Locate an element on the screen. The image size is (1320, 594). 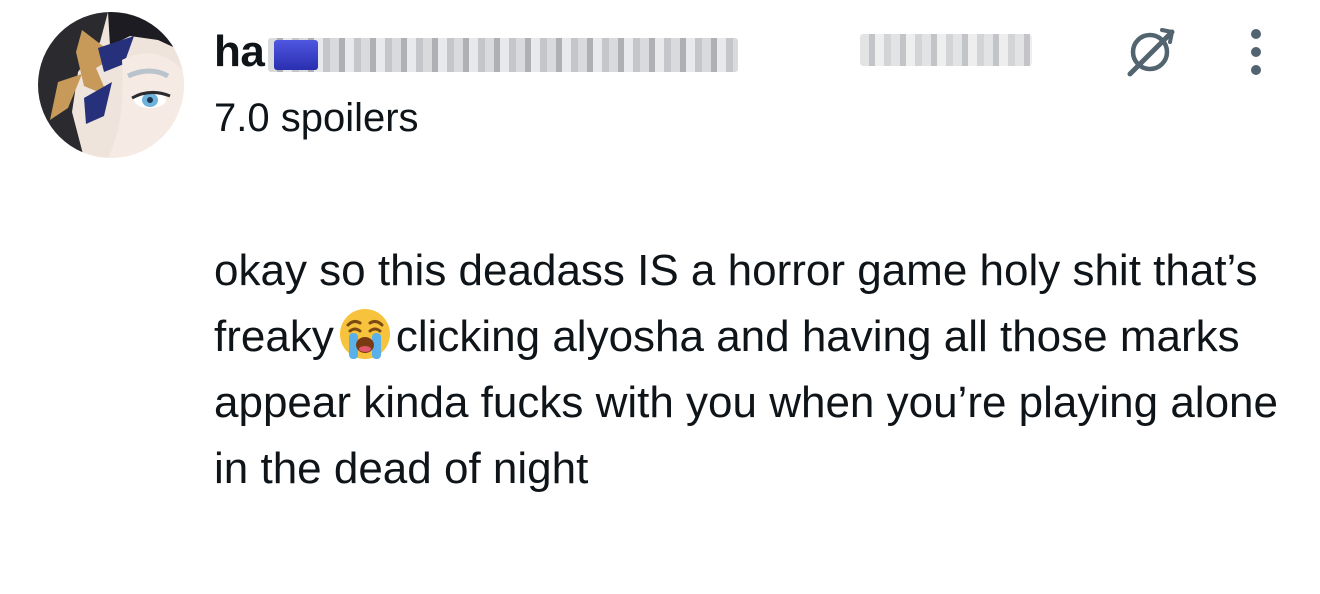
author-subtitle: 7.0 spoilers is located at coordinates (316, 118).